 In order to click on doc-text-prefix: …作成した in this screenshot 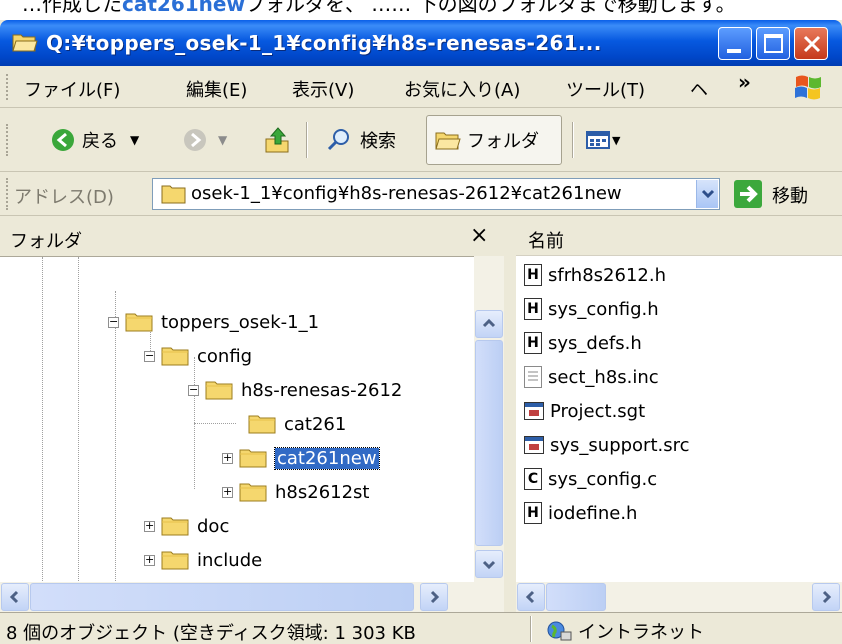, I will do `click(72, 8)`.